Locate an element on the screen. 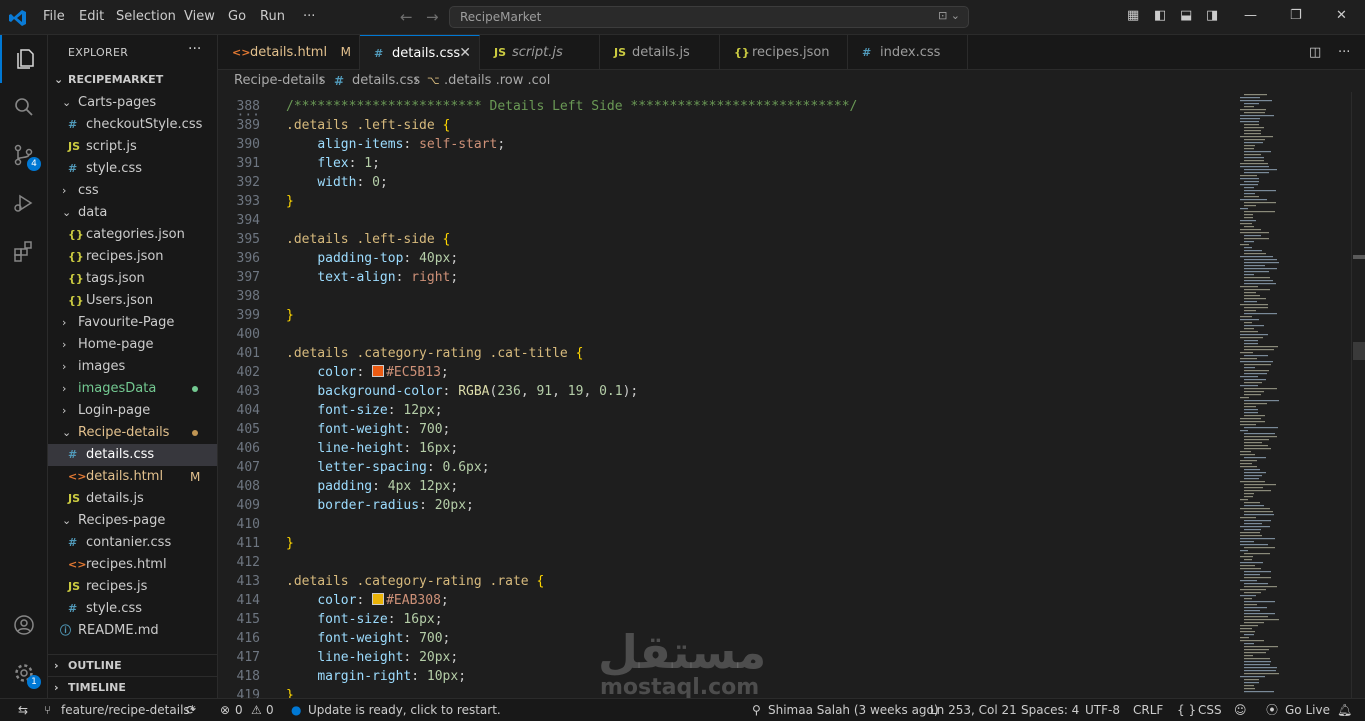 The height and width of the screenshot is (721, 1365). notifications-icon: 🔔︎ is located at coordinates (1344, 710).